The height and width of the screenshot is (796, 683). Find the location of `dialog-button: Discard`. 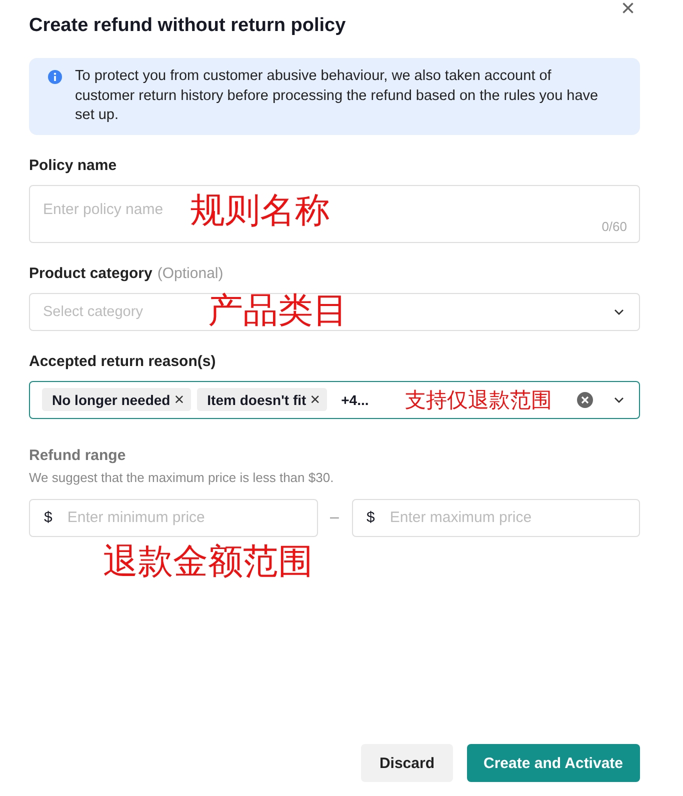

dialog-button: Discard is located at coordinates (406, 763).